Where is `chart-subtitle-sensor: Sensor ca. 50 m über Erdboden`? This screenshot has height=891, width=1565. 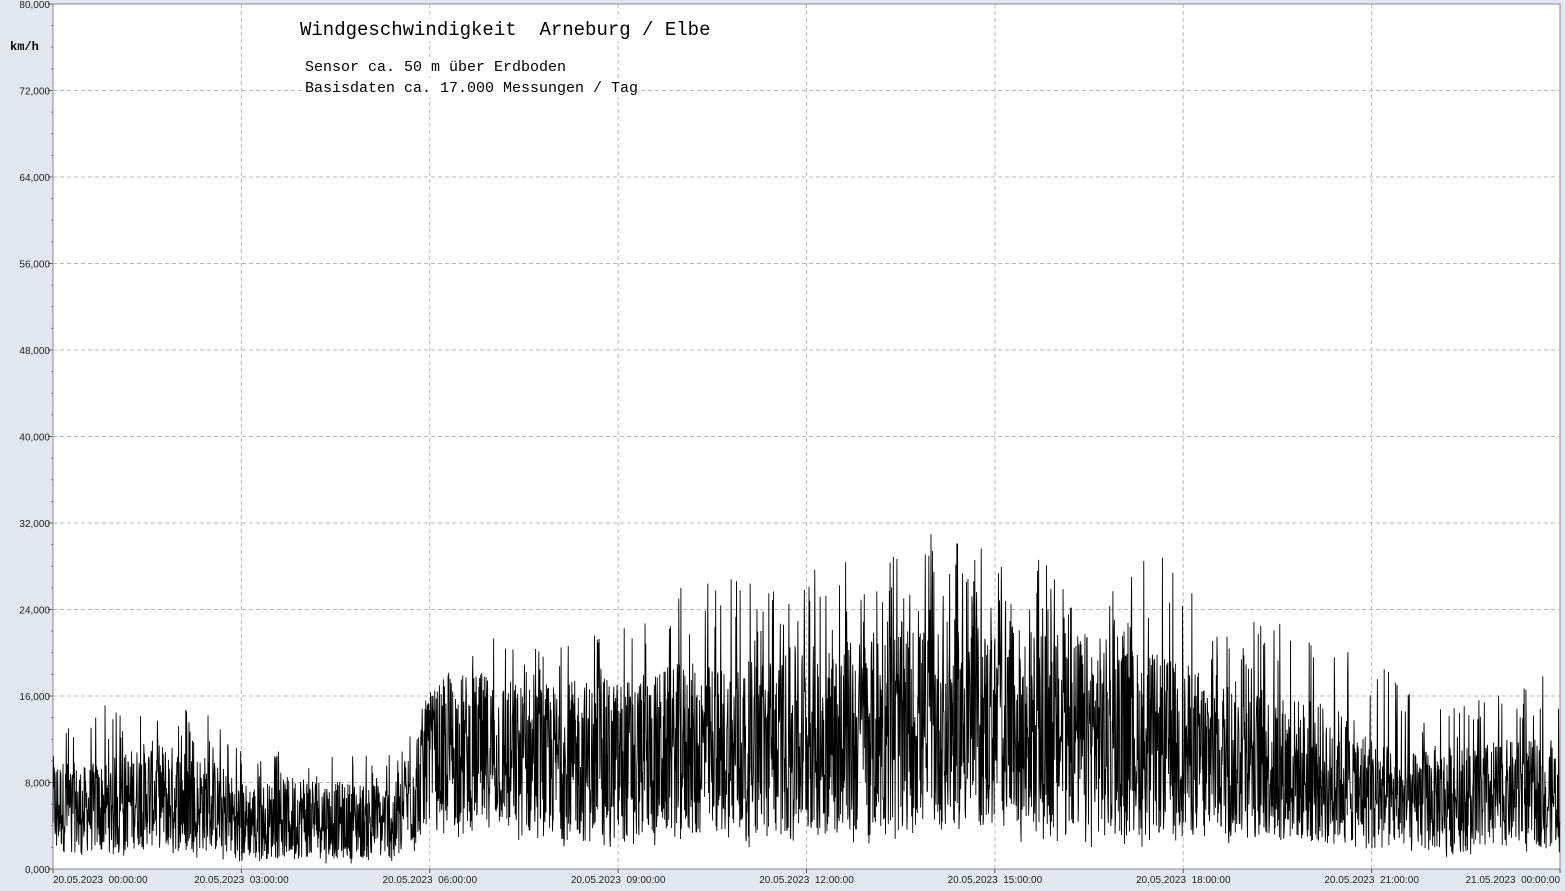 chart-subtitle-sensor: Sensor ca. 50 m über Erdboden is located at coordinates (436, 67).